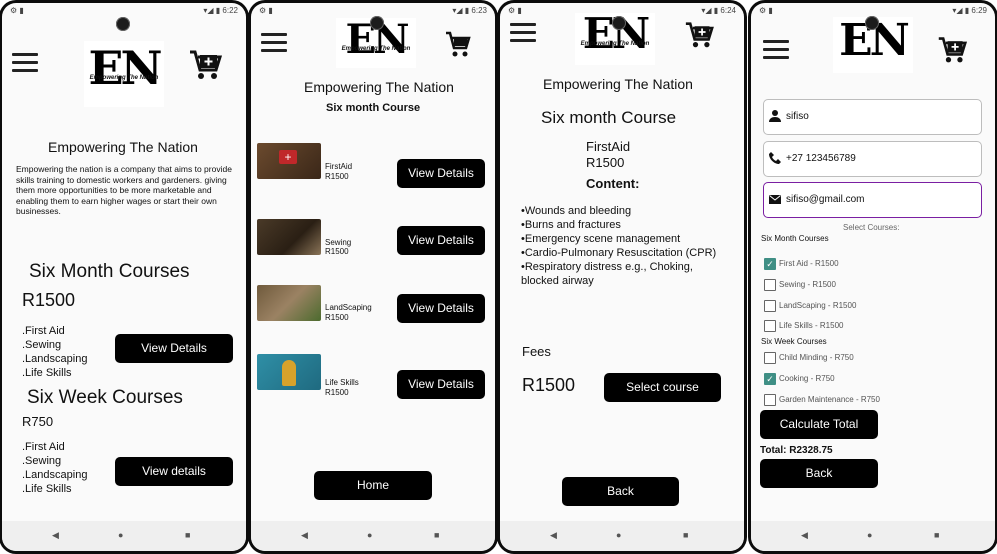 The height and width of the screenshot is (554, 997). What do you see at coordinates (871, 227) in the screenshot?
I see `select-courses-label: Select Courses:` at bounding box center [871, 227].